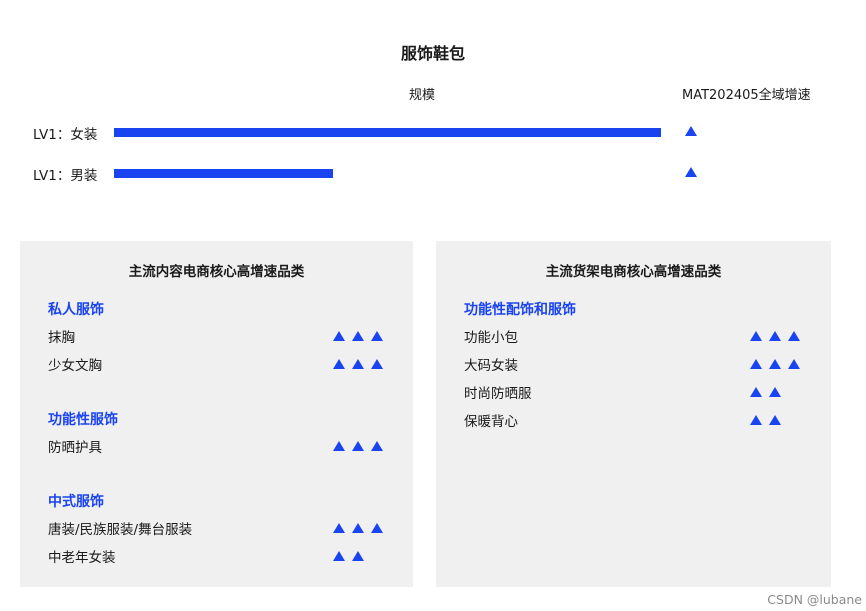 The image size is (866, 611). Describe the element at coordinates (76, 310) in the screenshot. I see `group-heading: 私人服饰` at that location.